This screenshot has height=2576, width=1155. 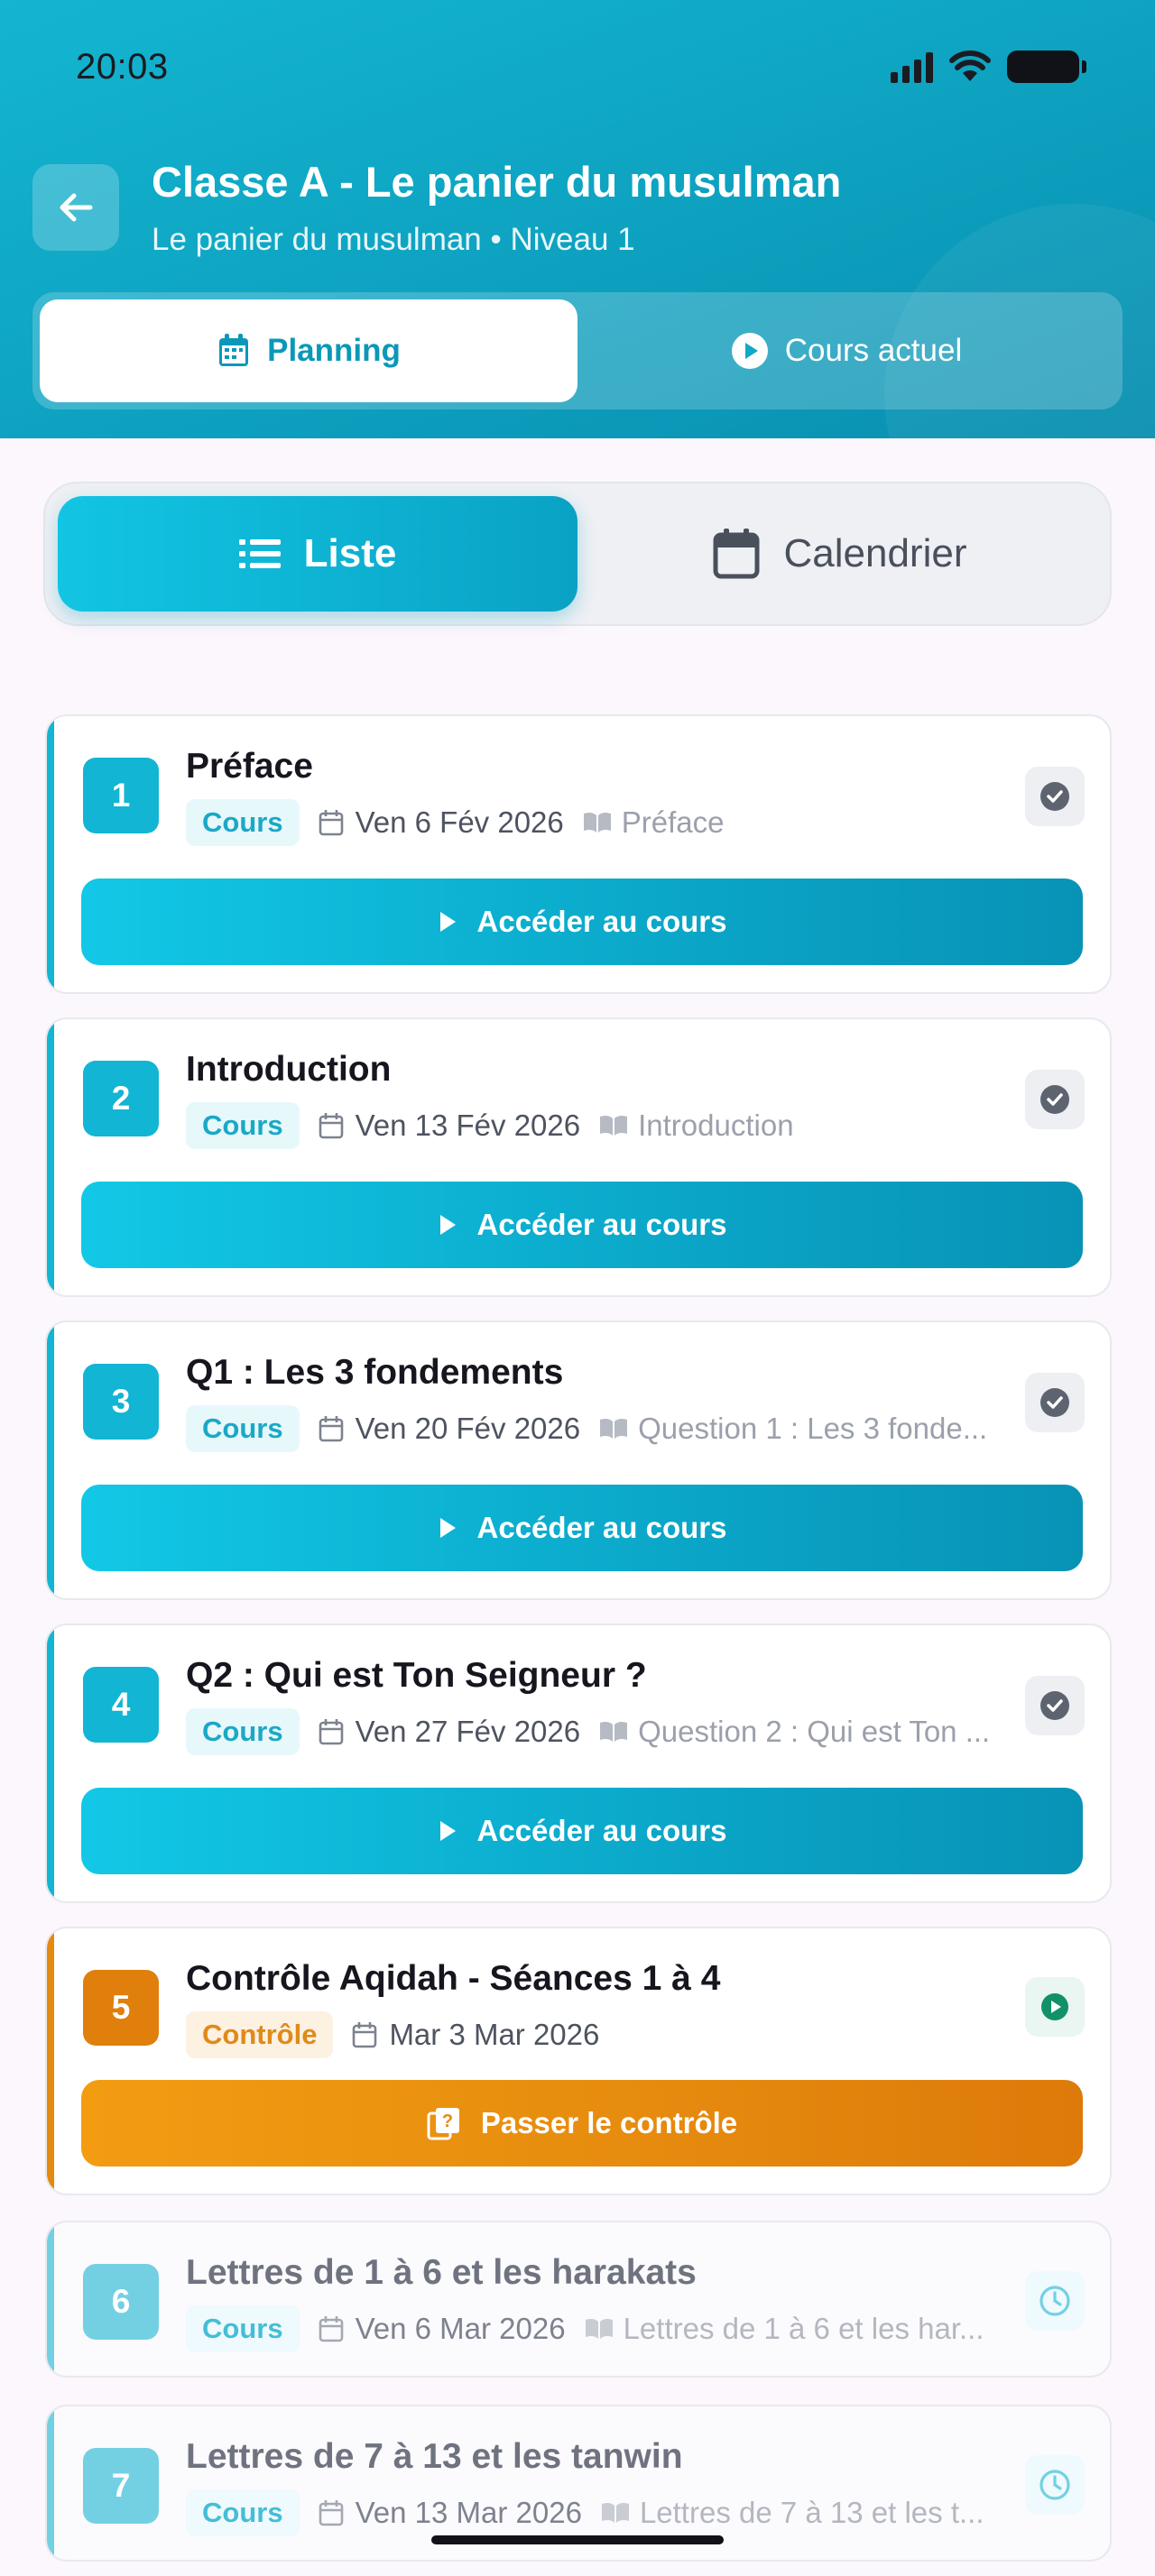 I want to click on session-date-group: Ven 13 Fév 2026, so click(x=449, y=1126).